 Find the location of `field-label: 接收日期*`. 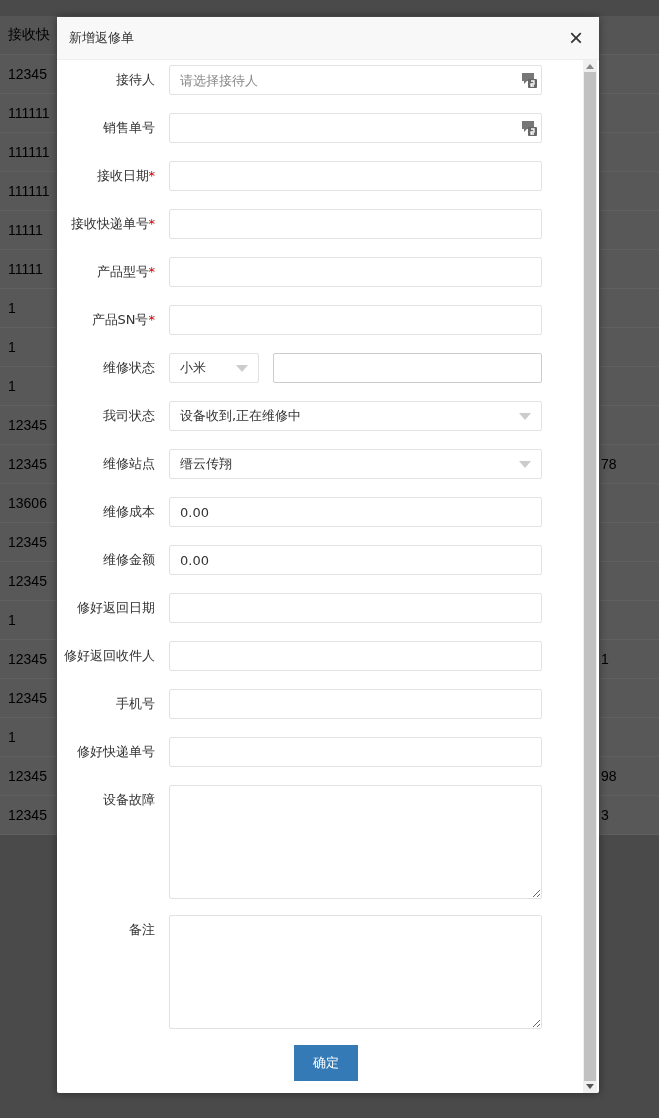

field-label: 接收日期* is located at coordinates (125, 176).